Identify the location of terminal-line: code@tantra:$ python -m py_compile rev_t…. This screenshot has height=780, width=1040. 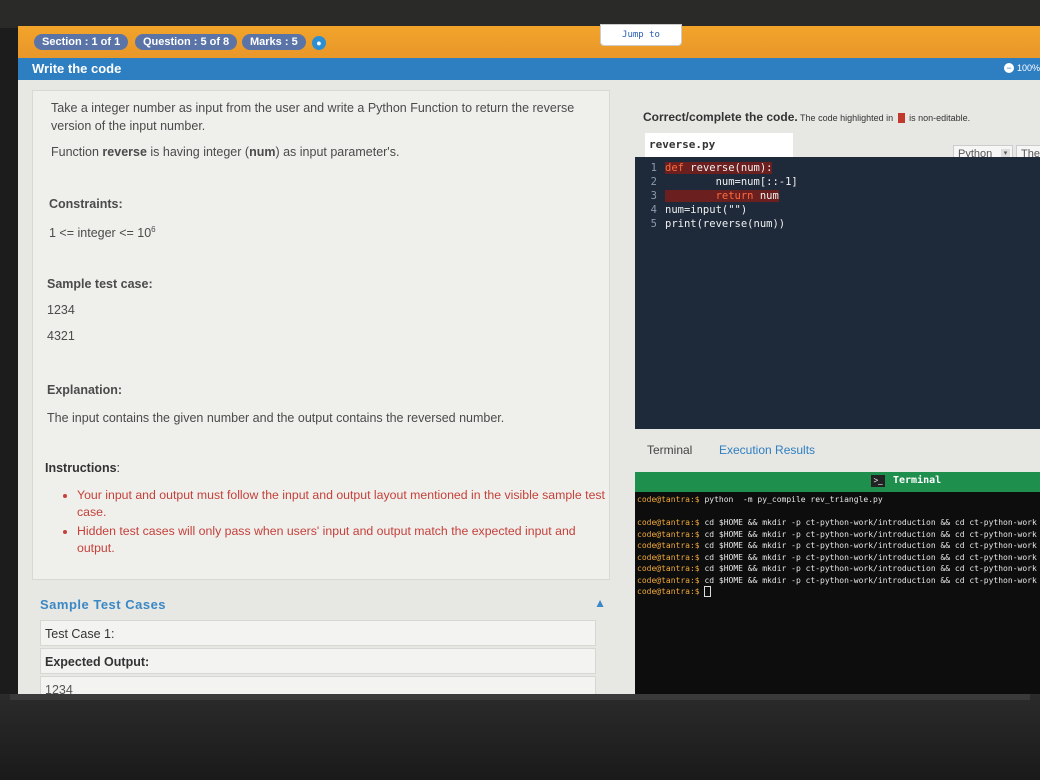
(760, 500).